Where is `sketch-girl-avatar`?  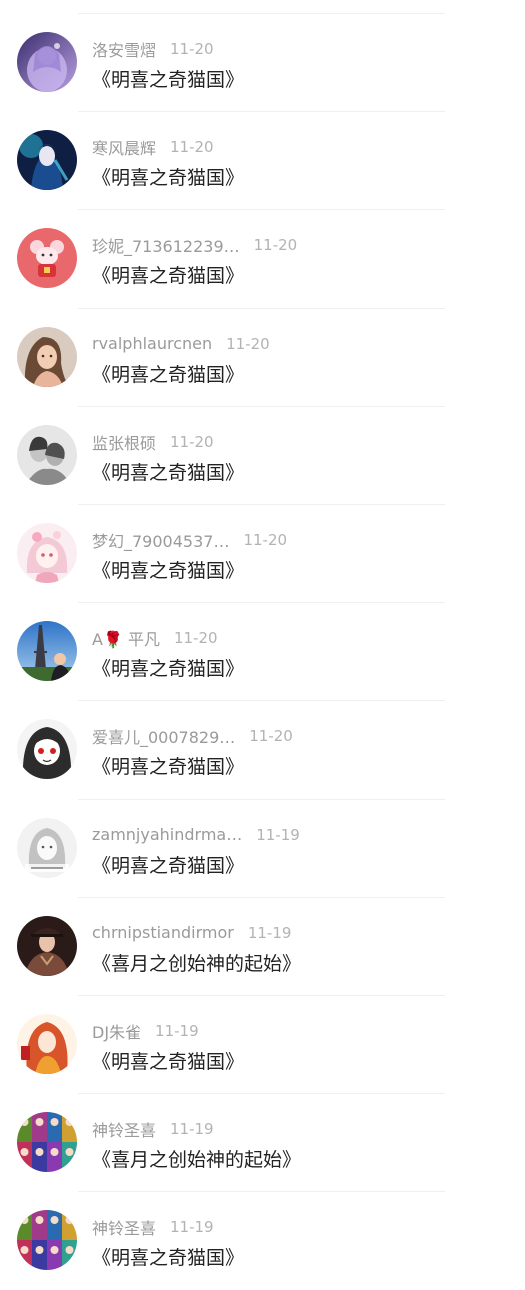
sketch-girl-avatar is located at coordinates (47, 847).